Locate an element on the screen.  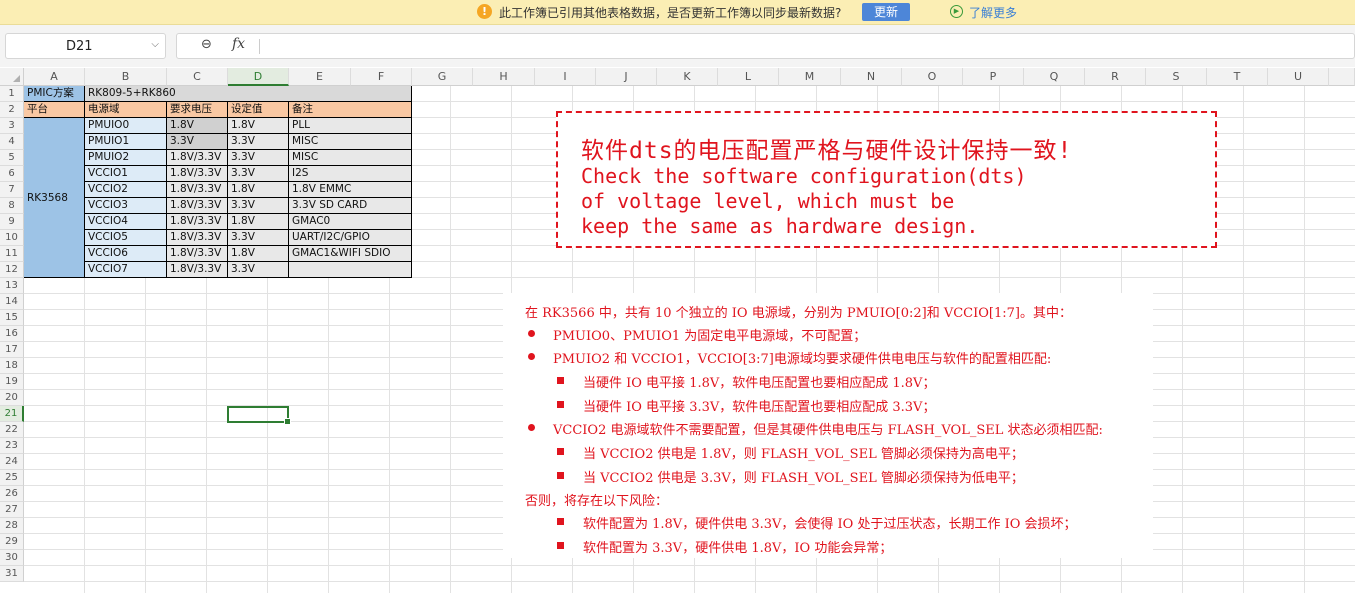
cell-e8: 3.3V SD CARD is located at coordinates (350, 206).